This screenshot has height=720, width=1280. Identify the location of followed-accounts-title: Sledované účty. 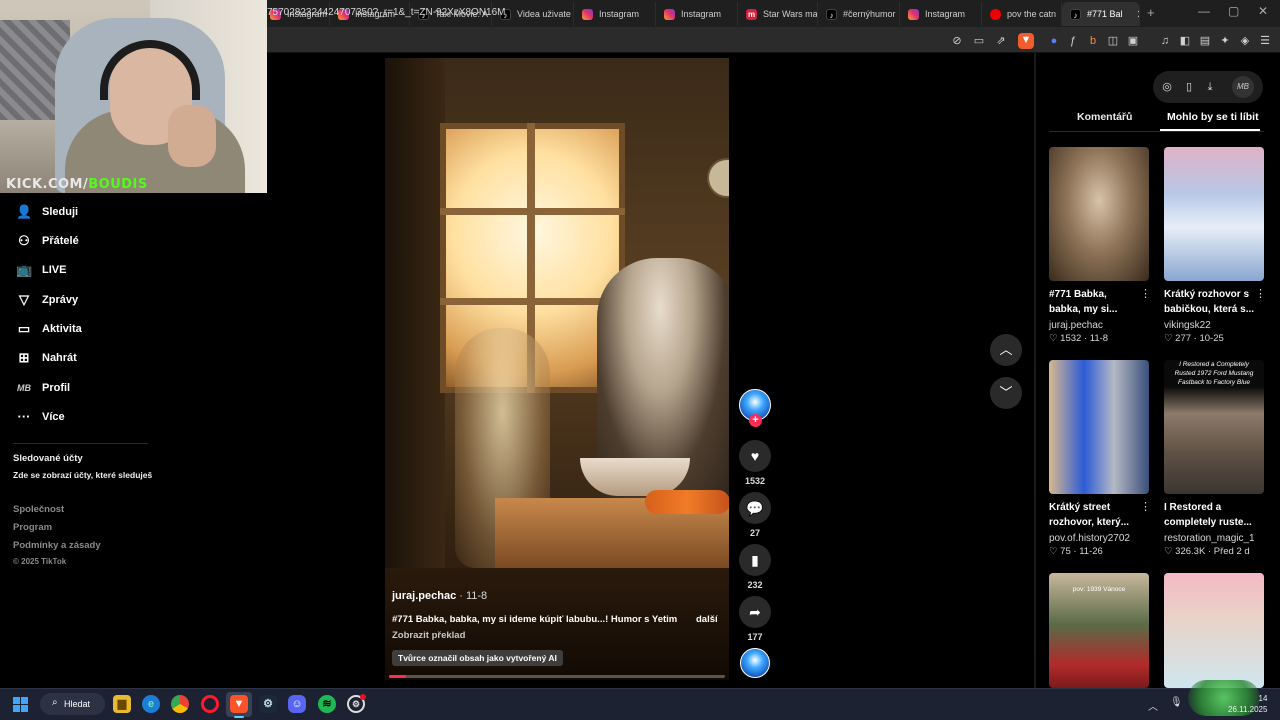
(48, 458).